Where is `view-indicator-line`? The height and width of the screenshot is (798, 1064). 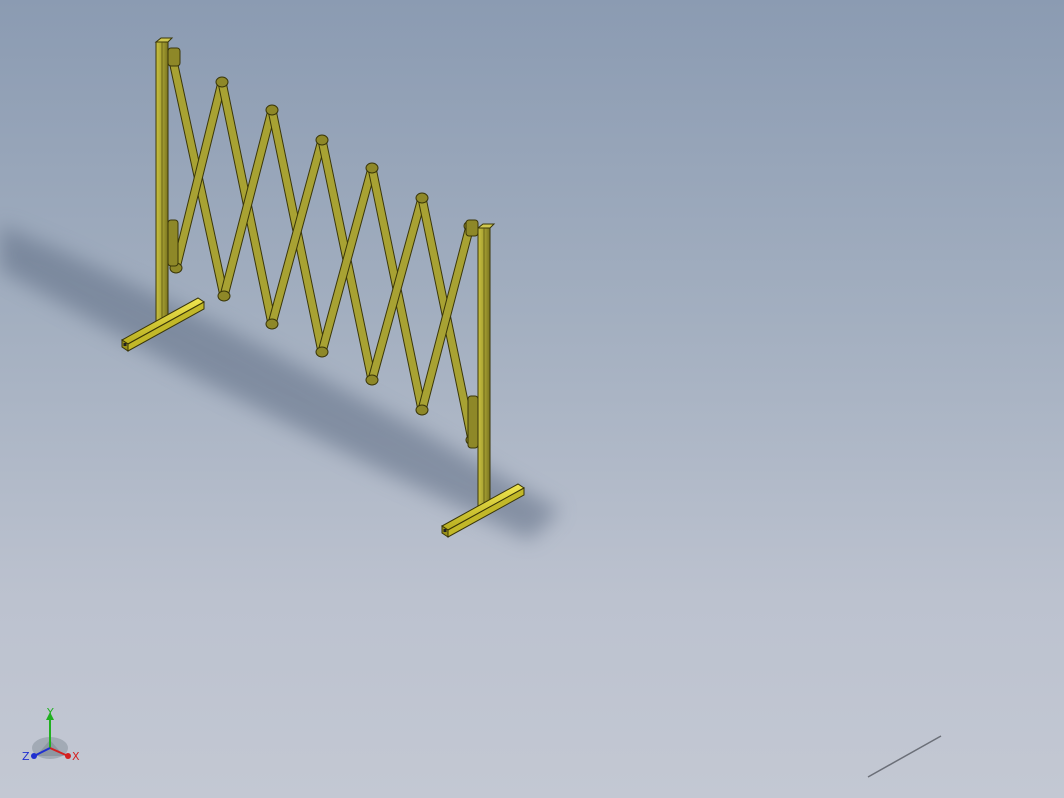 view-indicator-line is located at coordinates (904, 756).